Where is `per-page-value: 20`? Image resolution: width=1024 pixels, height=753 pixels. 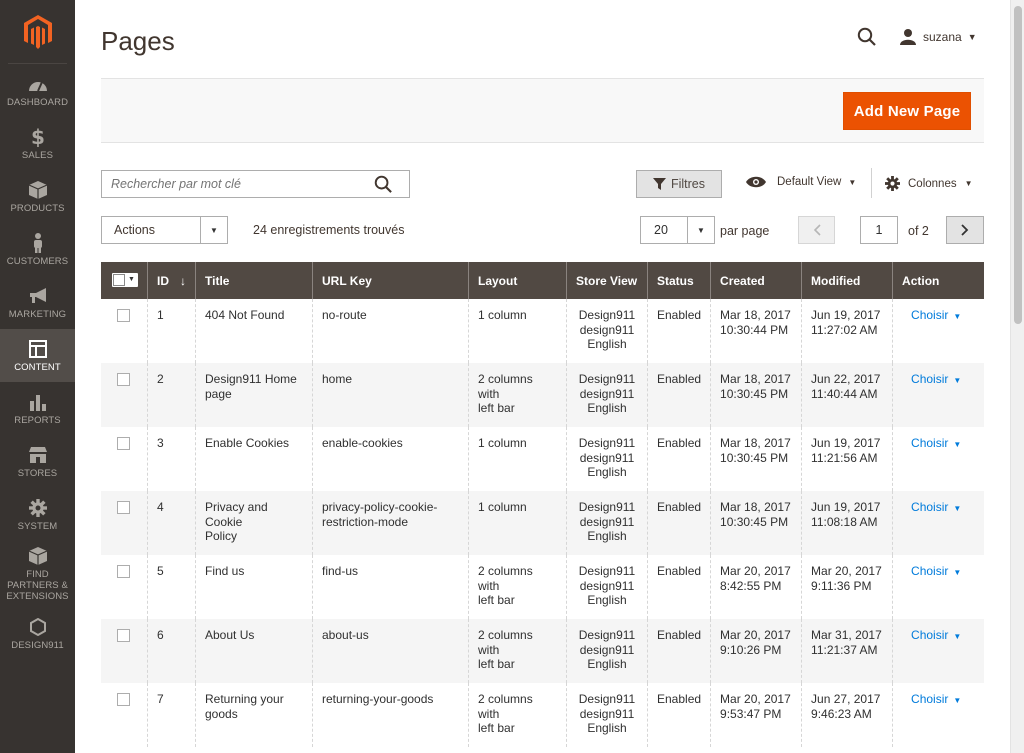
per-page-value: 20 is located at coordinates (661, 230).